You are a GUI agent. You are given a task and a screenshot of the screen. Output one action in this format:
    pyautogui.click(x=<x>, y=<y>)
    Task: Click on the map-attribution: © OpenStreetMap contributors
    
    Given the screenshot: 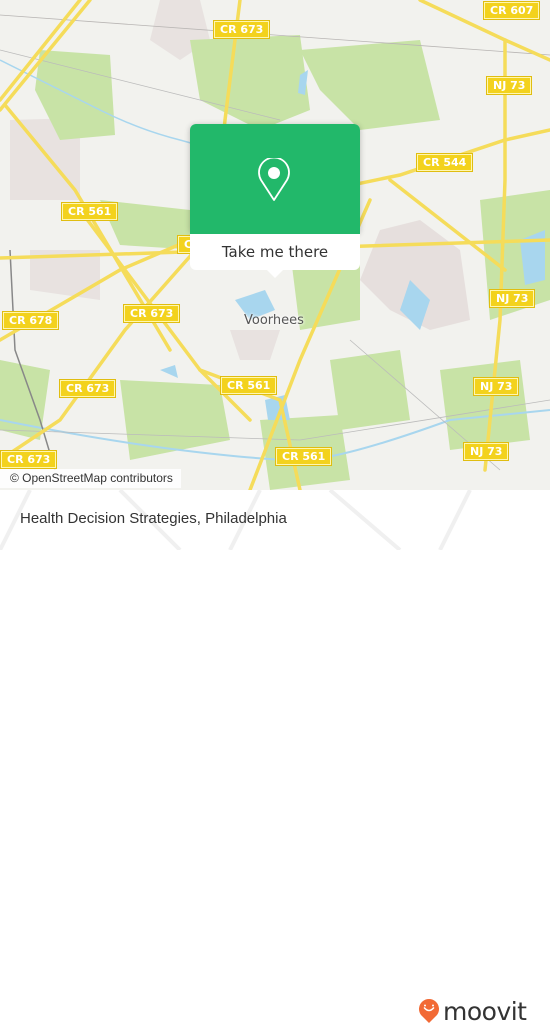 What is the action you would take?
    pyautogui.click(x=90, y=478)
    